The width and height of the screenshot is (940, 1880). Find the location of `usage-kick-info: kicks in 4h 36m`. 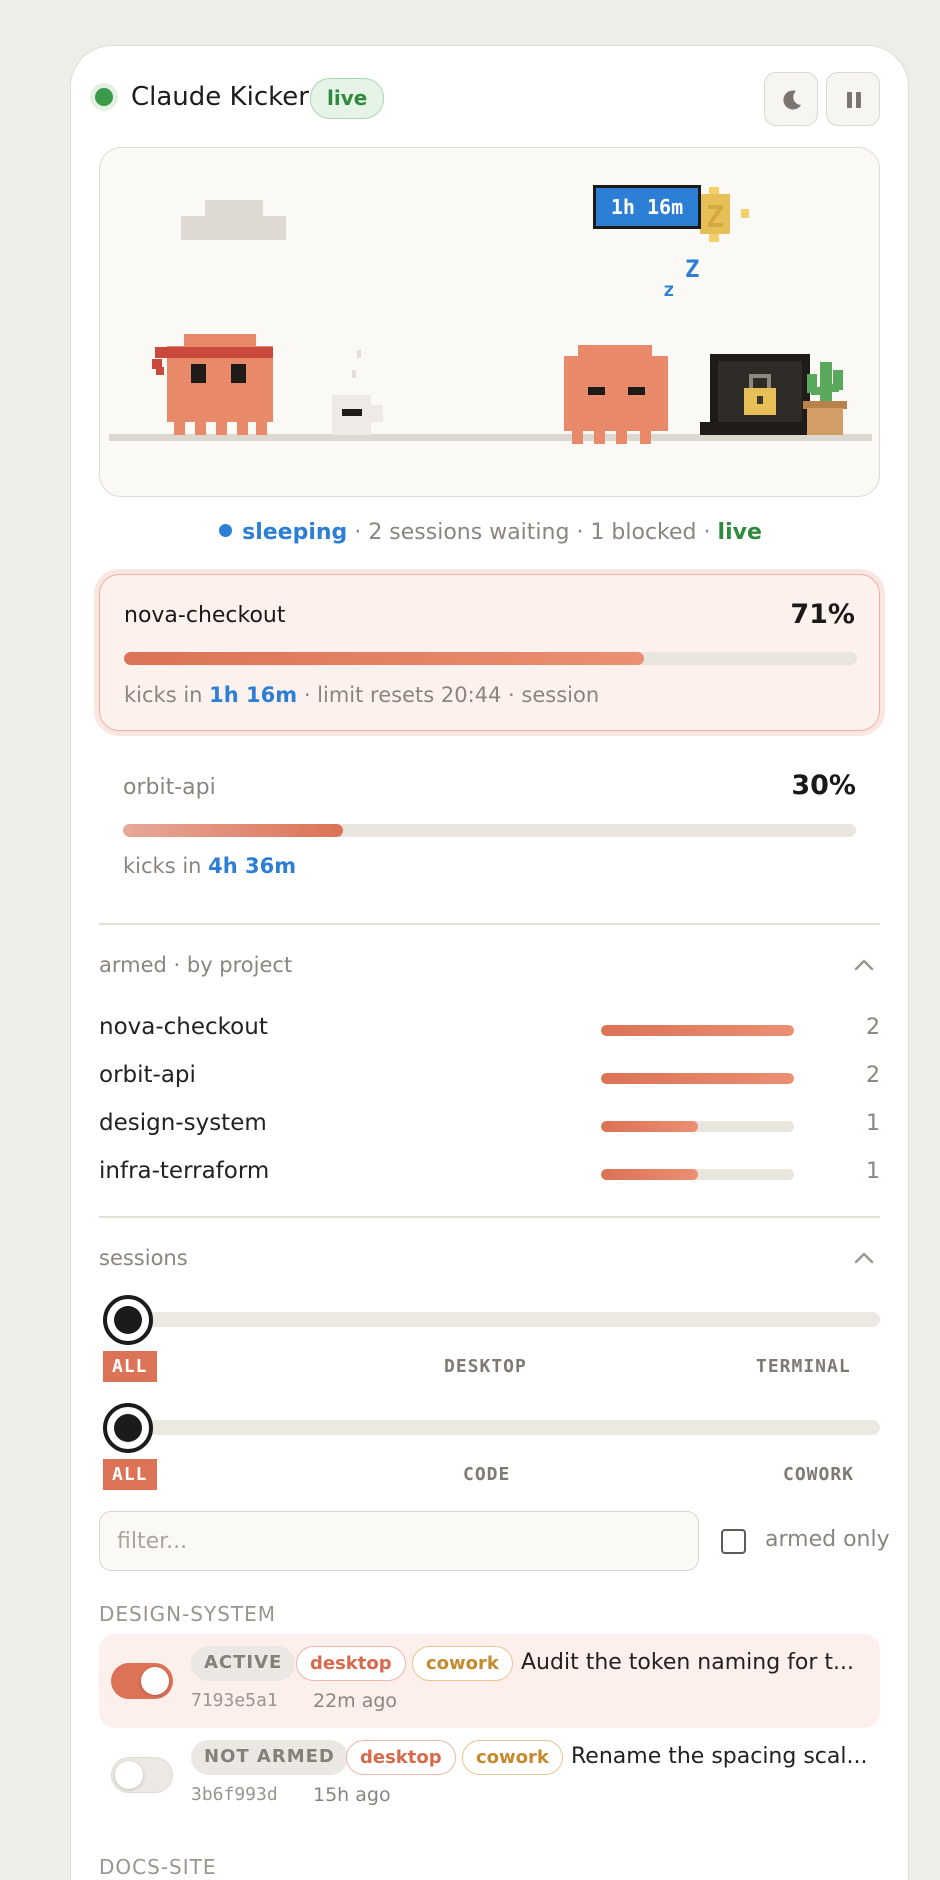

usage-kick-info: kicks in 4h 36m is located at coordinates (210, 866).